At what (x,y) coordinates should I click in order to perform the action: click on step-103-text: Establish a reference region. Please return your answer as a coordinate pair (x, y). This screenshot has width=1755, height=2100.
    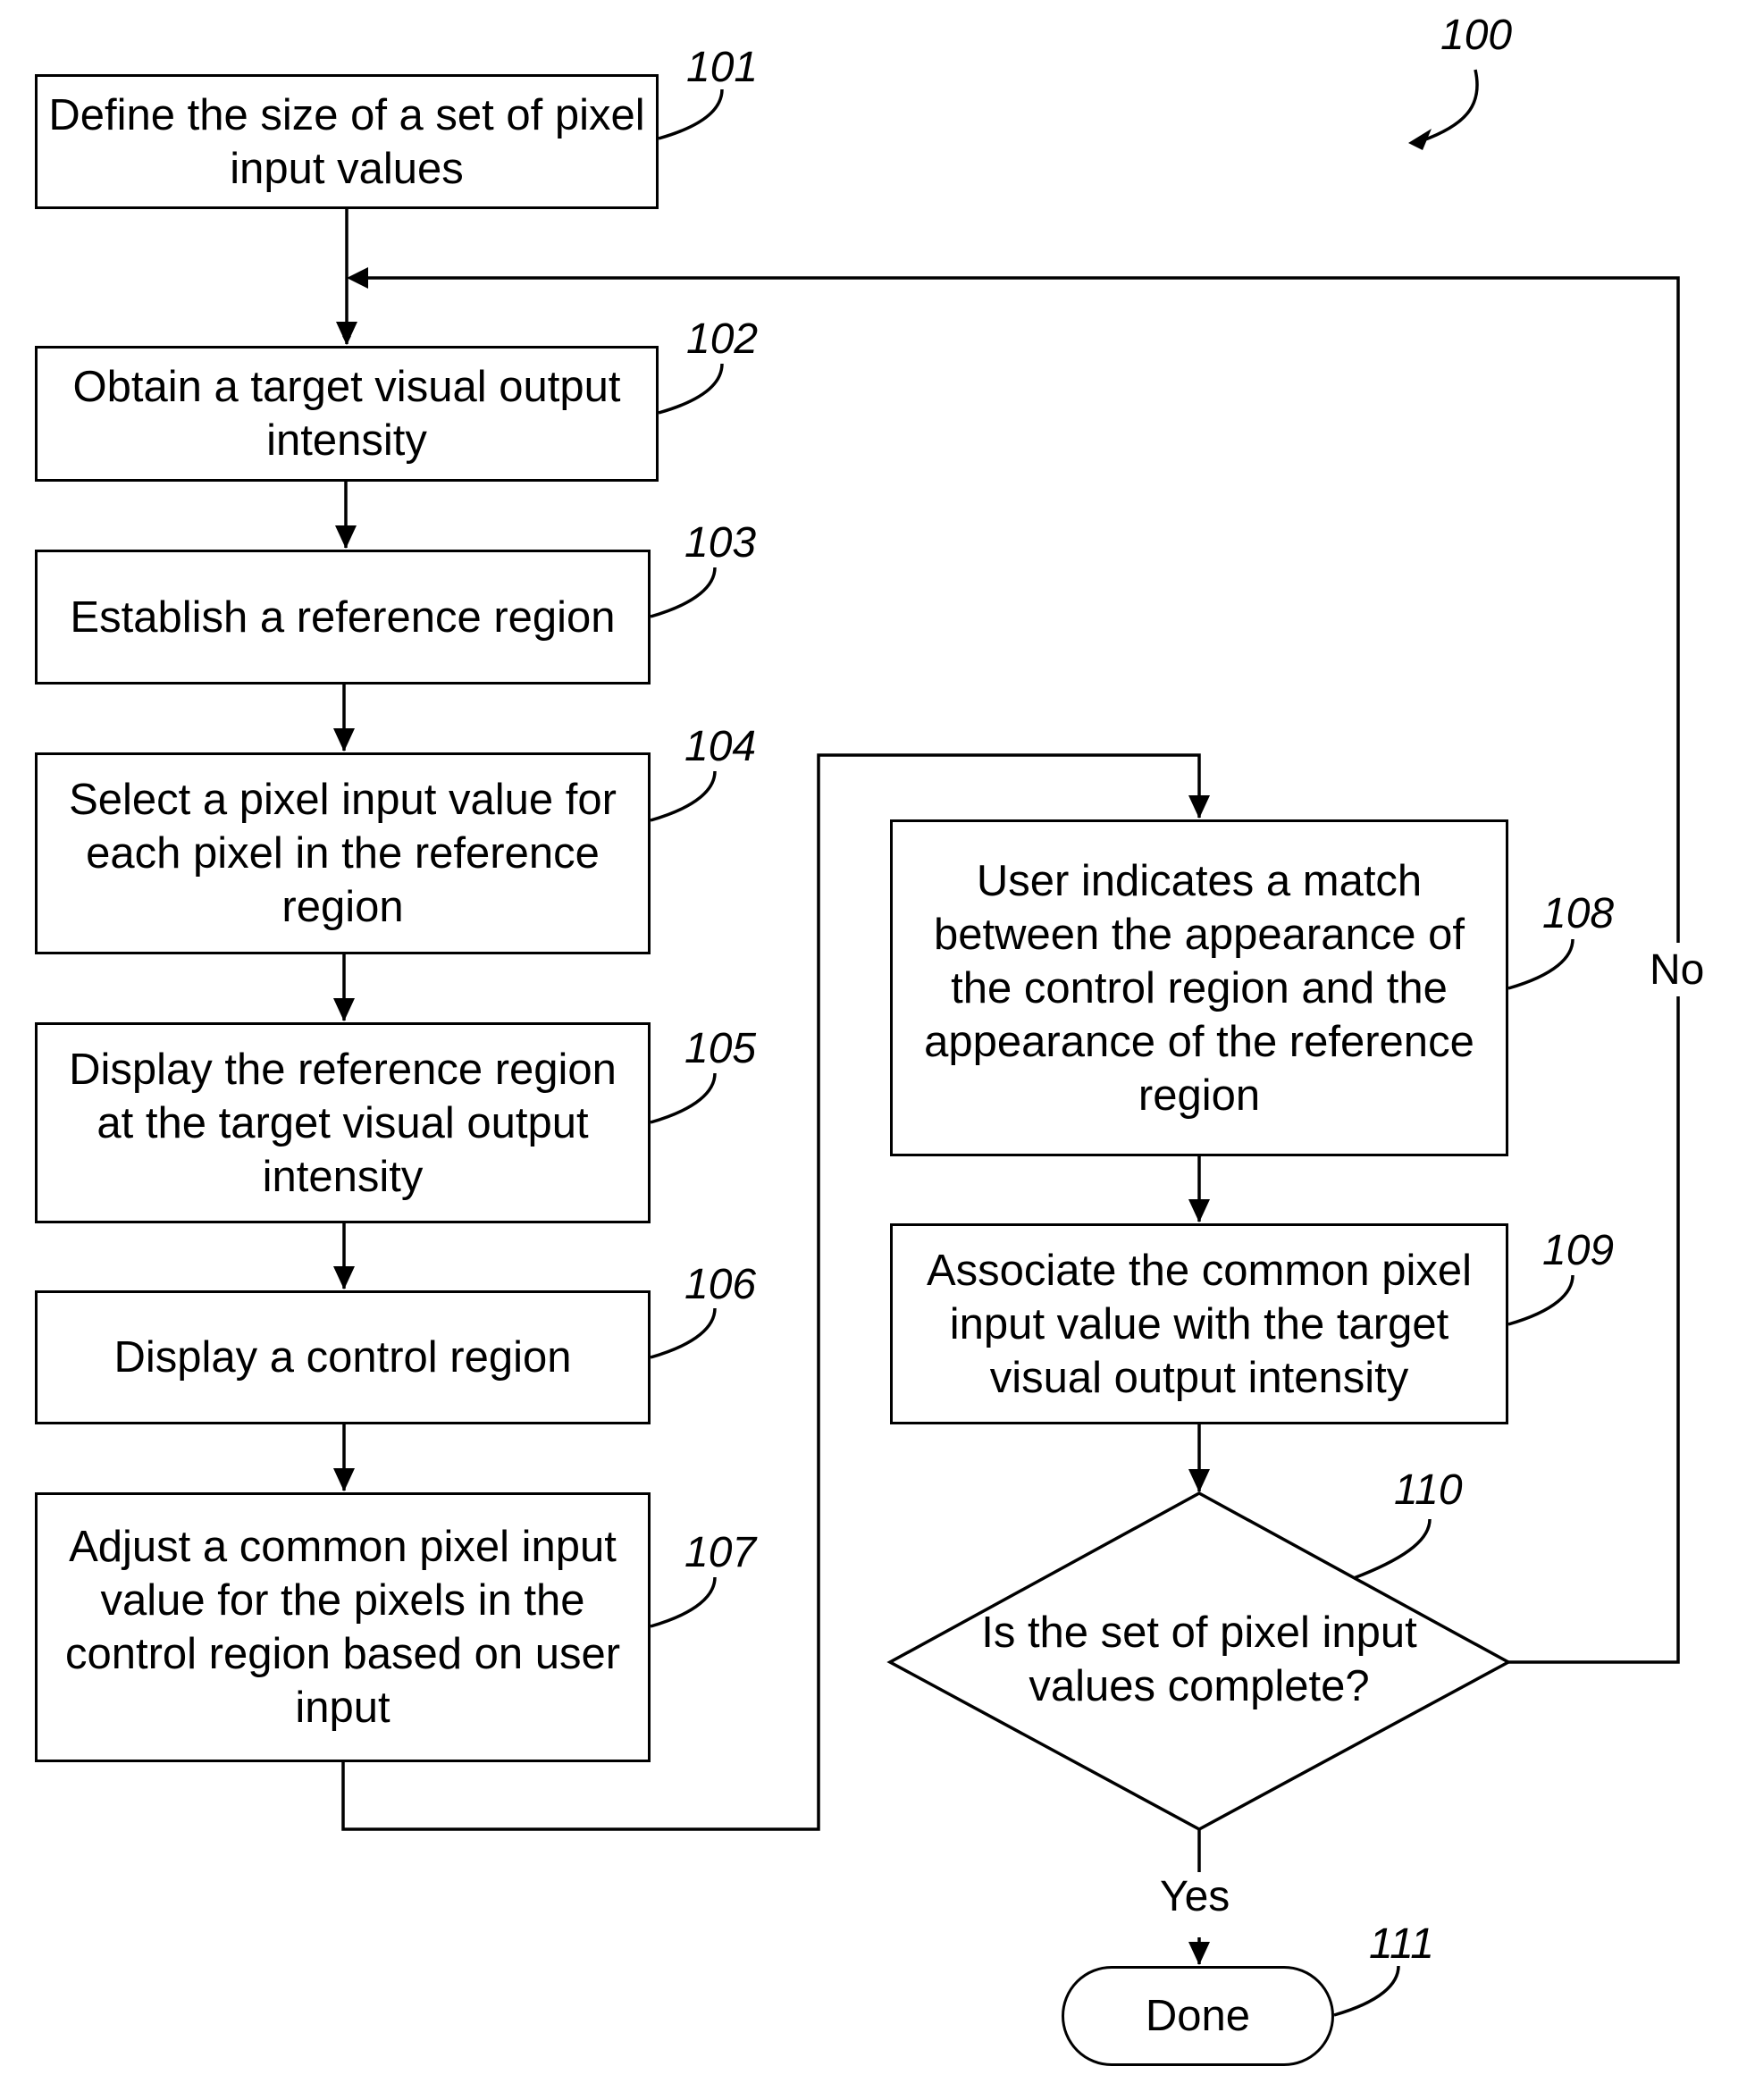
    Looking at the image, I should click on (343, 617).